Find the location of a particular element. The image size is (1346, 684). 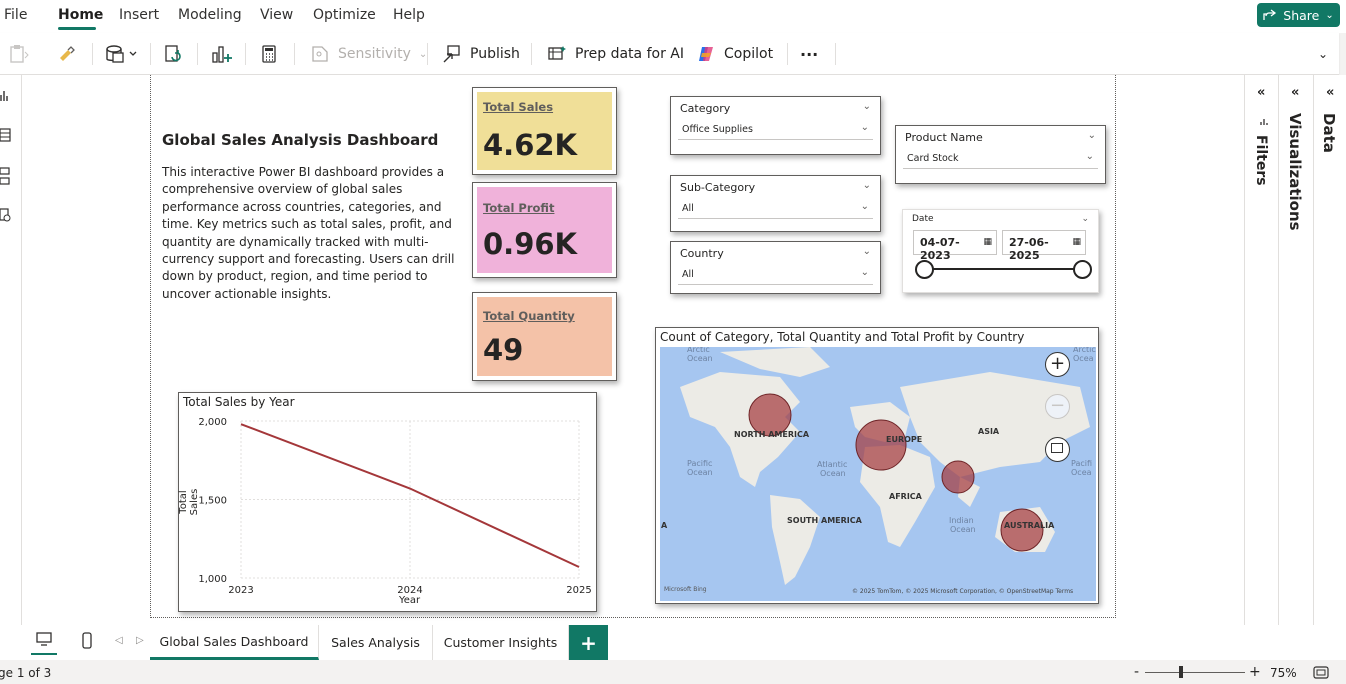

publish-button: Publish is located at coordinates (481, 54).